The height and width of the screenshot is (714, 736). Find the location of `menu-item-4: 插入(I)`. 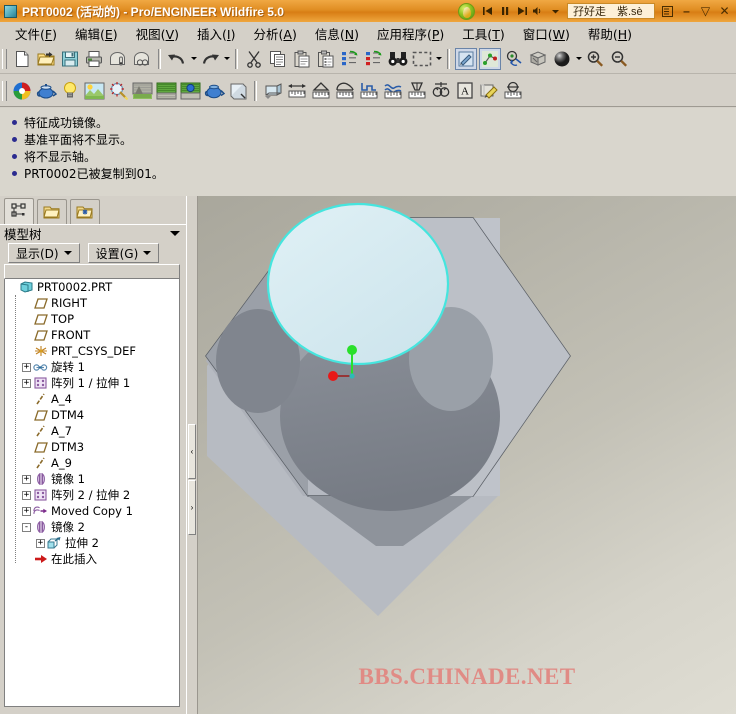

menu-item-4: 插入(I) is located at coordinates (216, 33).